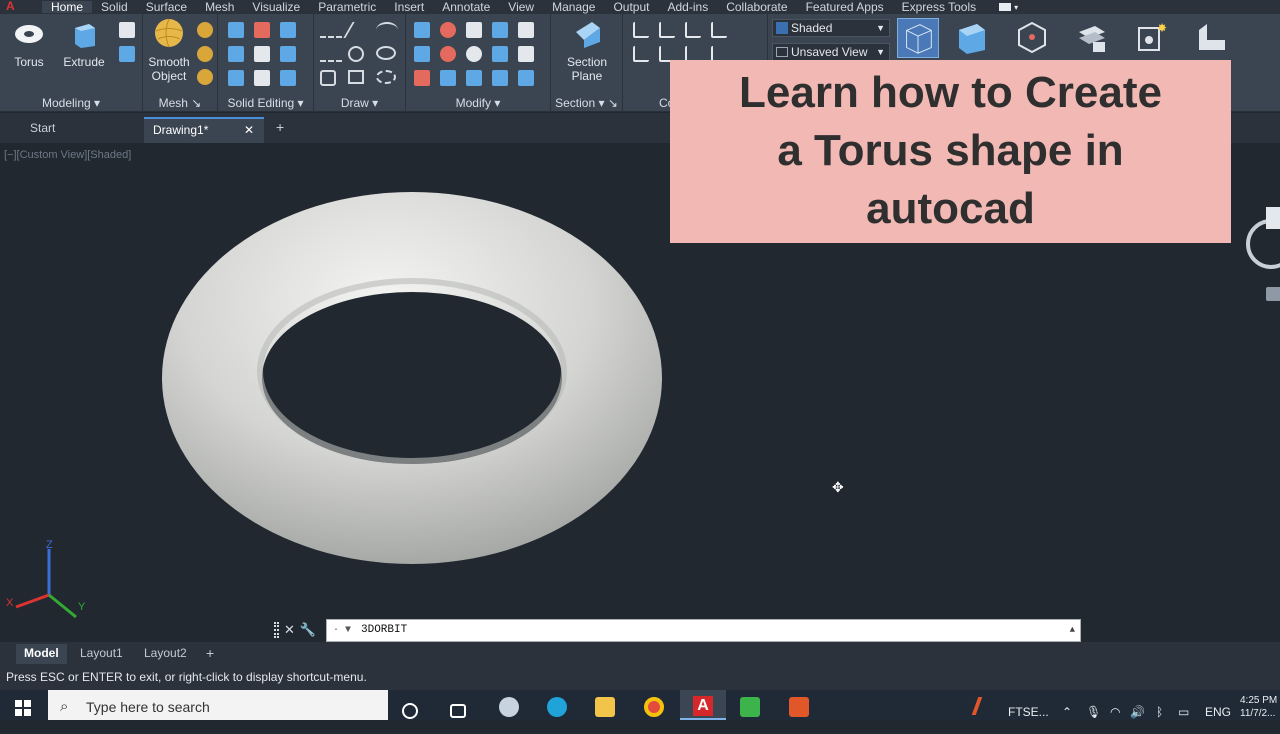 Image resolution: width=1280 pixels, height=734 pixels. Describe the element at coordinates (654, 707) in the screenshot. I see `chrome-browser-icon` at that location.